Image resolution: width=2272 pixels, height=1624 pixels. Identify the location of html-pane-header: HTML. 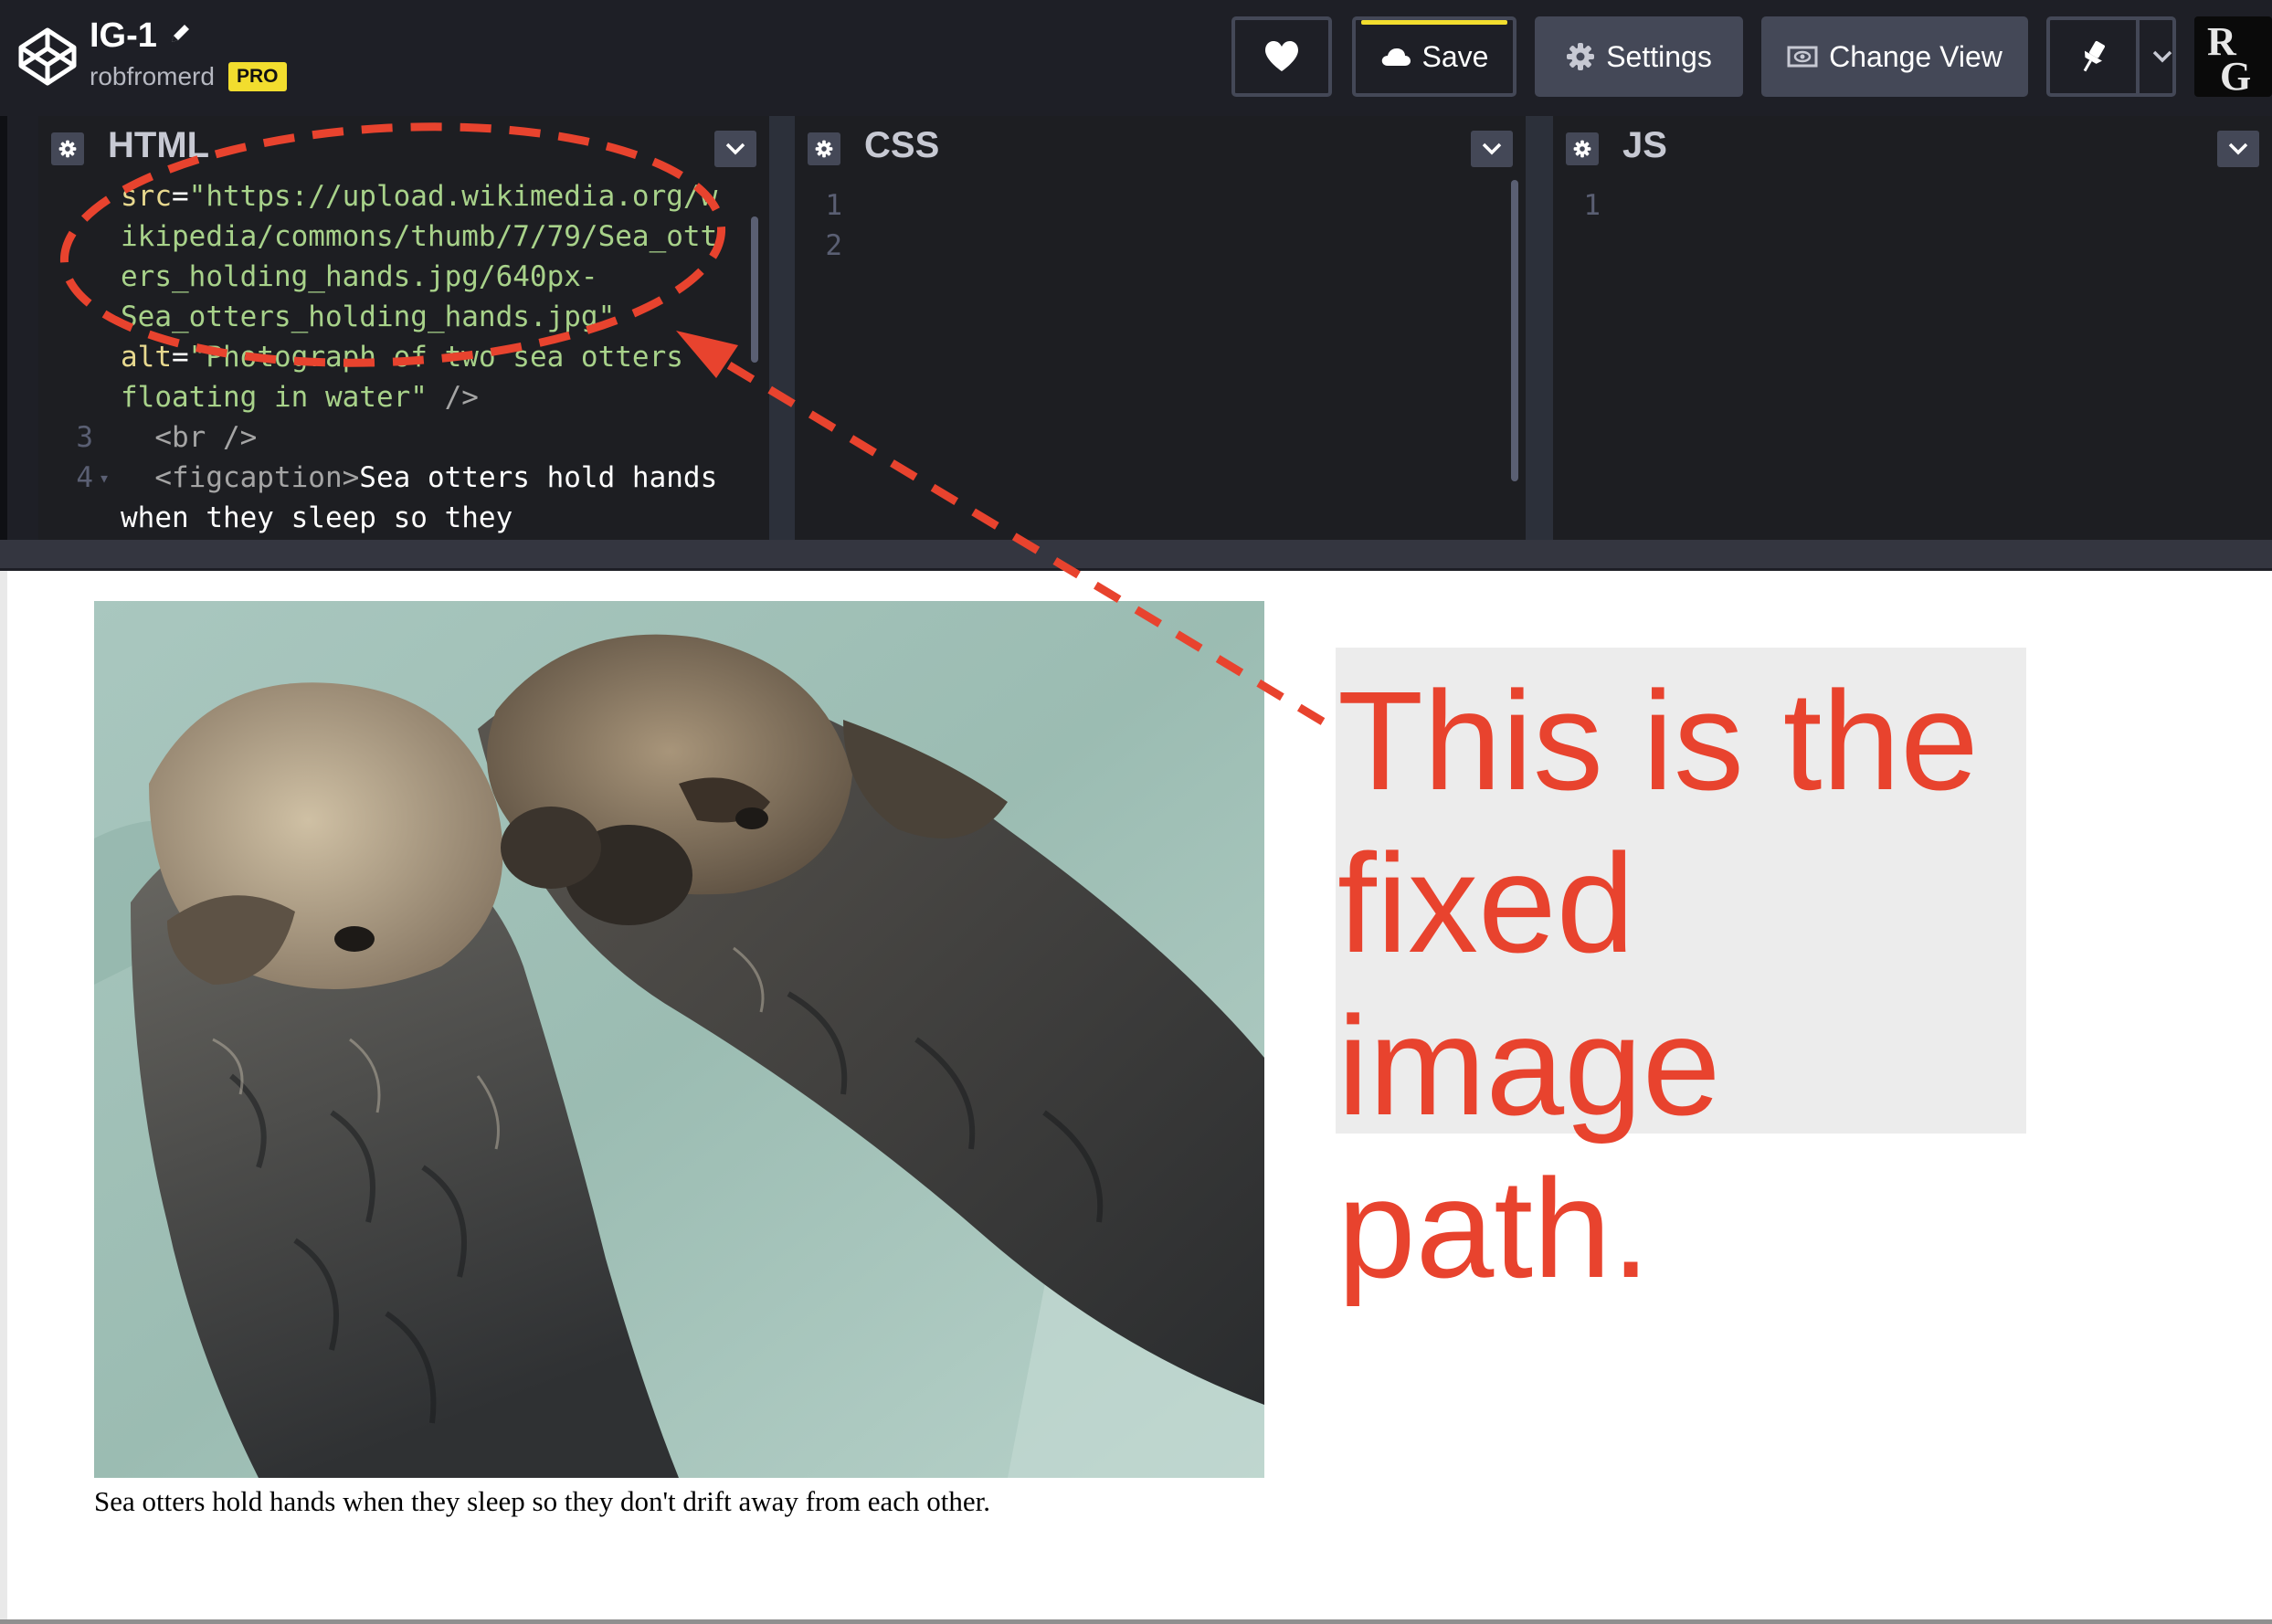
(403, 148).